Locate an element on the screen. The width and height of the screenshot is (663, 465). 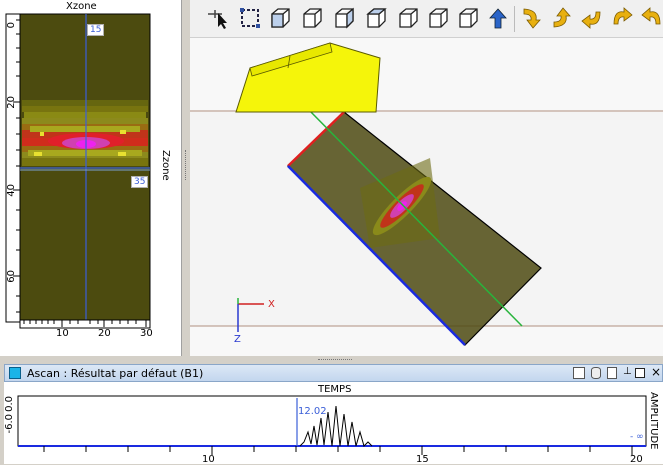
ascan-restore-icon is located at coordinates (640, 373).